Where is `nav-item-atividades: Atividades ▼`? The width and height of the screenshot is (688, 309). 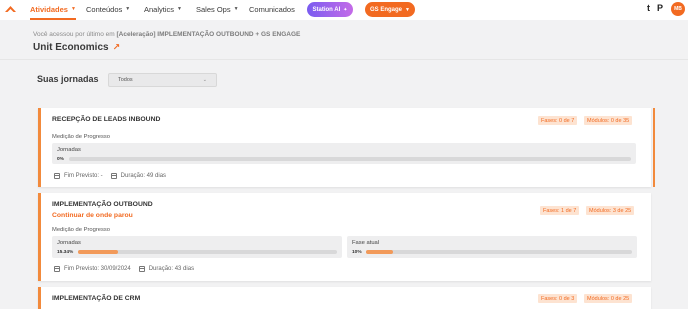 nav-item-atividades: Atividades ▼ is located at coordinates (53, 10).